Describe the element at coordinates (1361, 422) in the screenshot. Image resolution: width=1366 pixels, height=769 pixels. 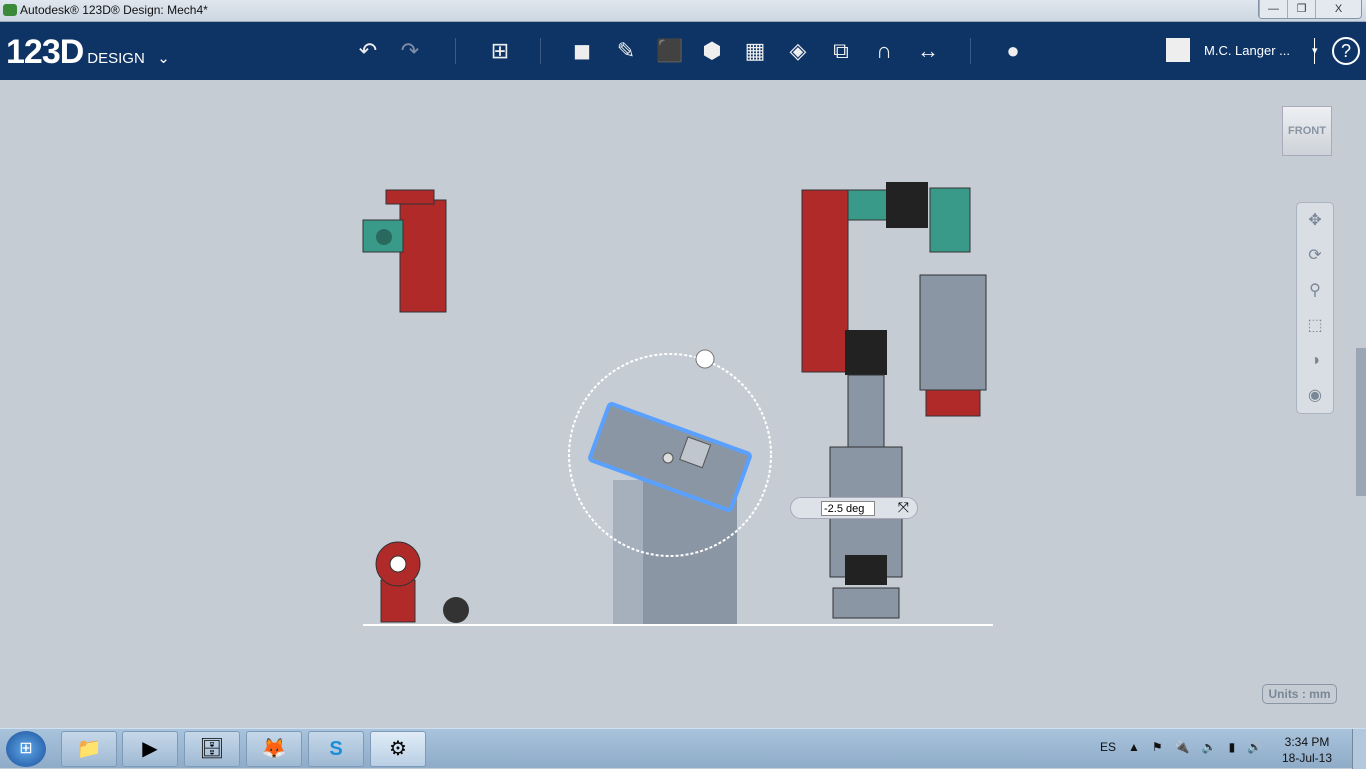
I see `side-panel-tab` at that location.